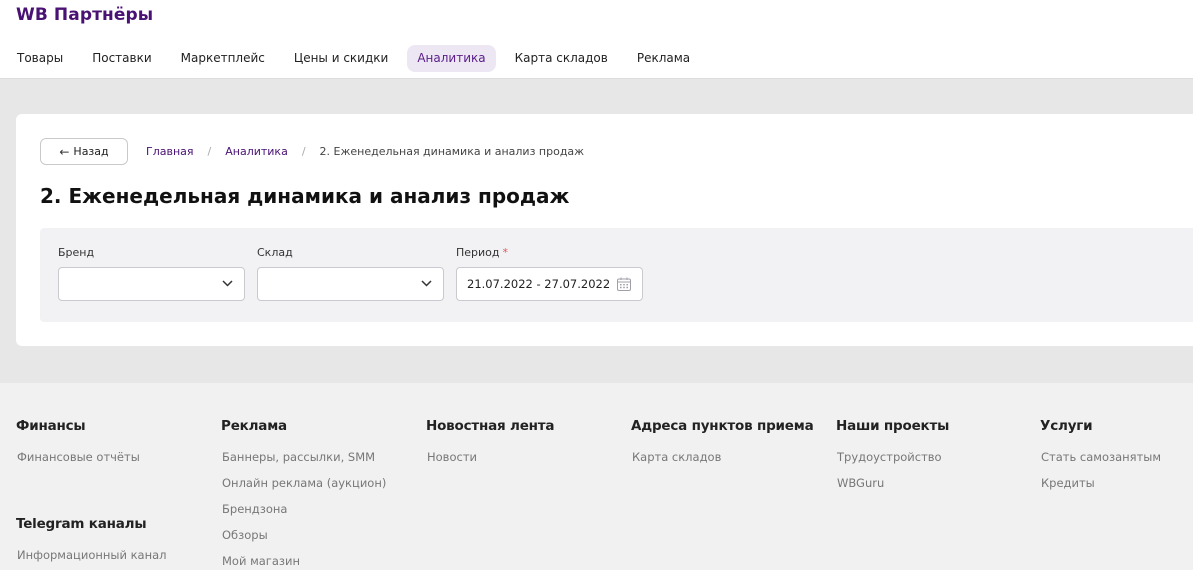  What do you see at coordinates (350, 284) in the screenshot?
I see `warehouse-select` at bounding box center [350, 284].